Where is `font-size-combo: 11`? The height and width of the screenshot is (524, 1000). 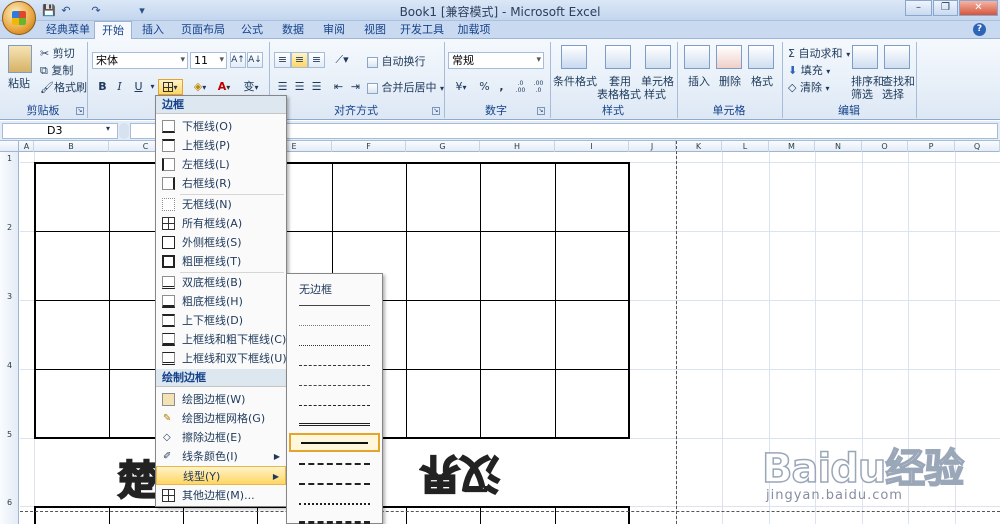
font-size-combo: 11 is located at coordinates (208, 60).